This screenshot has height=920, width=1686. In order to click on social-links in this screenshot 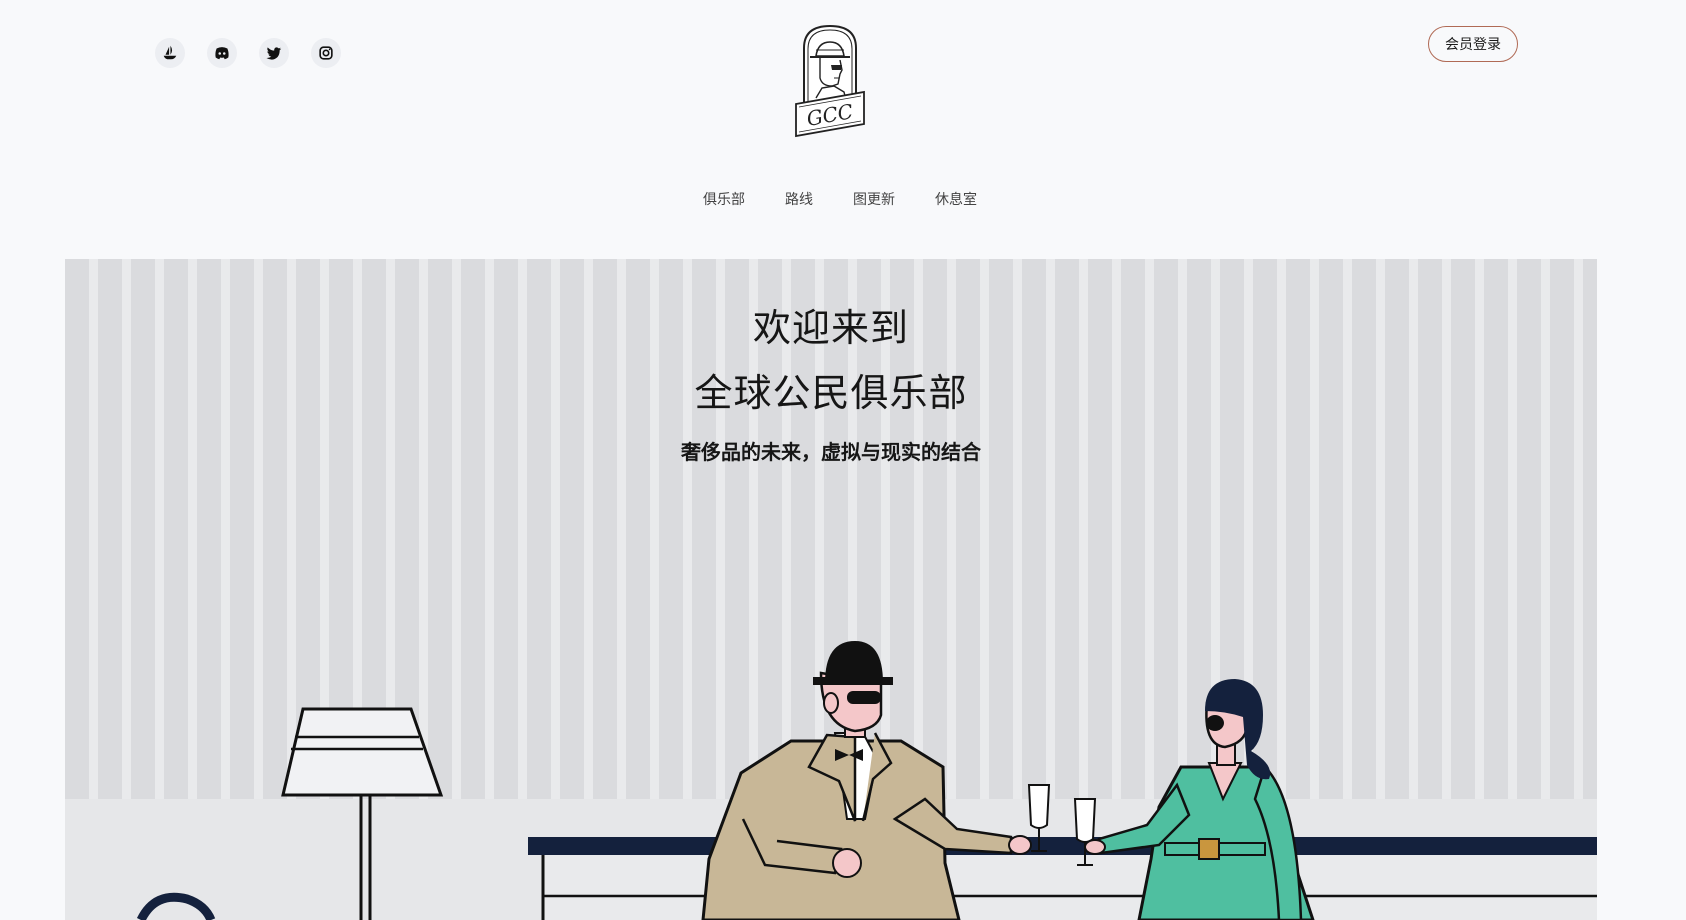, I will do `click(248, 53)`.